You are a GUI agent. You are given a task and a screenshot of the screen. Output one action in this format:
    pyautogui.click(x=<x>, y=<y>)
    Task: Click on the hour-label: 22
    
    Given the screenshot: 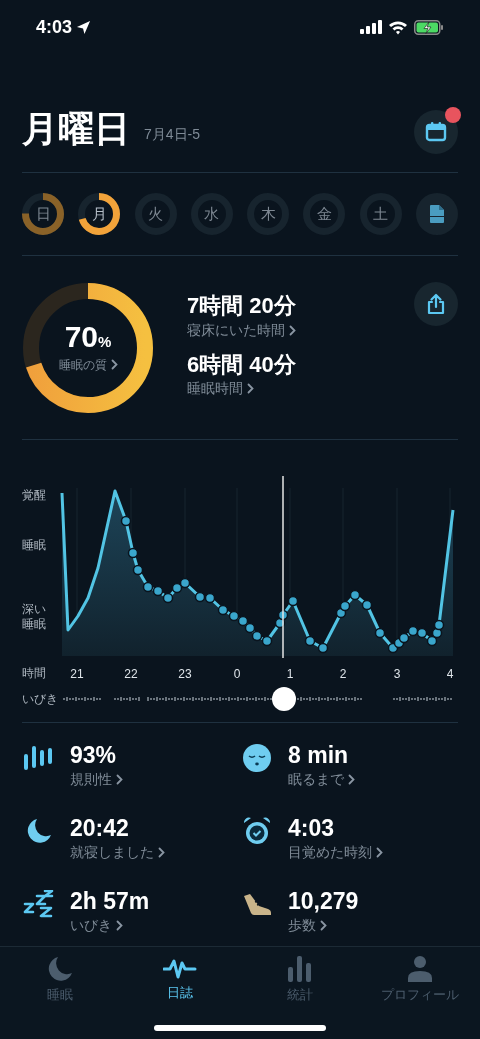 What is the action you would take?
    pyautogui.click(x=131, y=674)
    